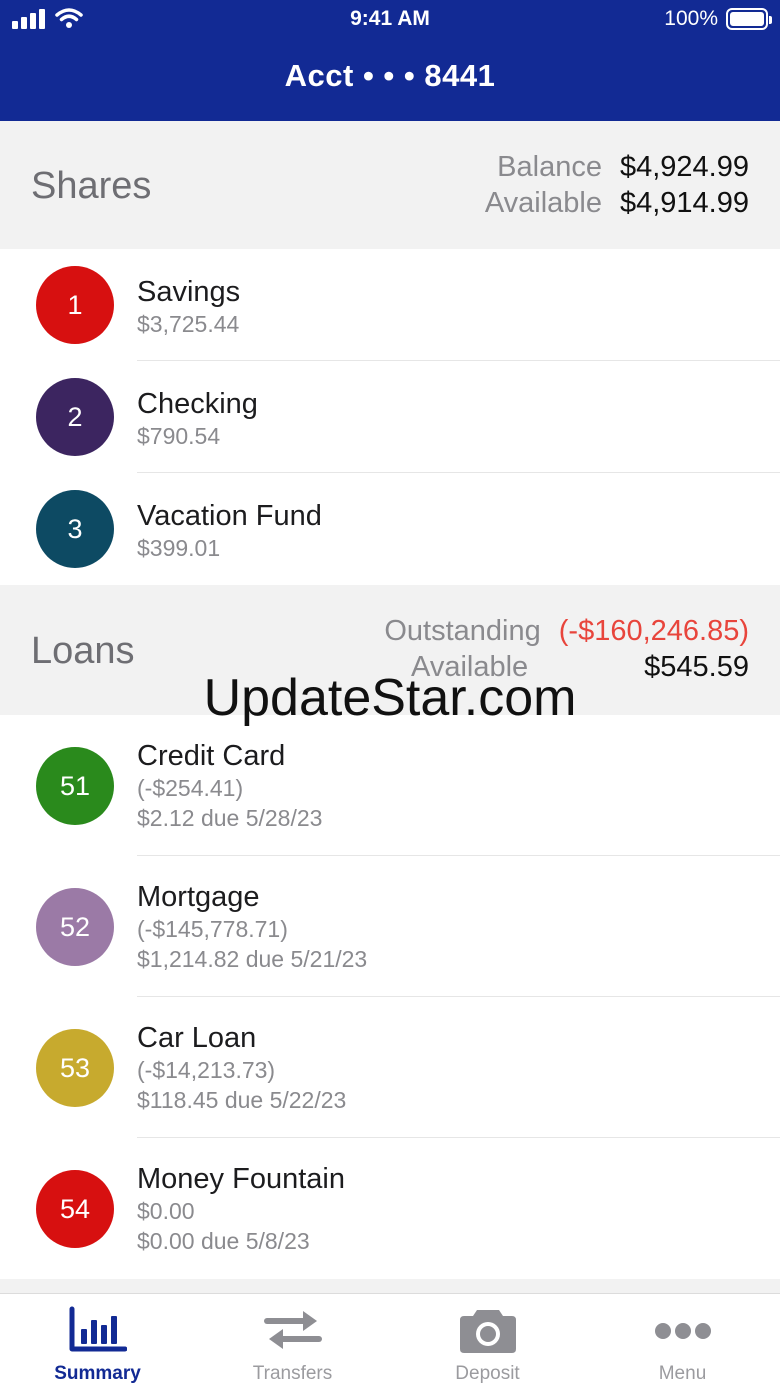 This screenshot has width=780, height=1387. Describe the element at coordinates (98, 1329) in the screenshot. I see `bar-chart-icon` at that location.